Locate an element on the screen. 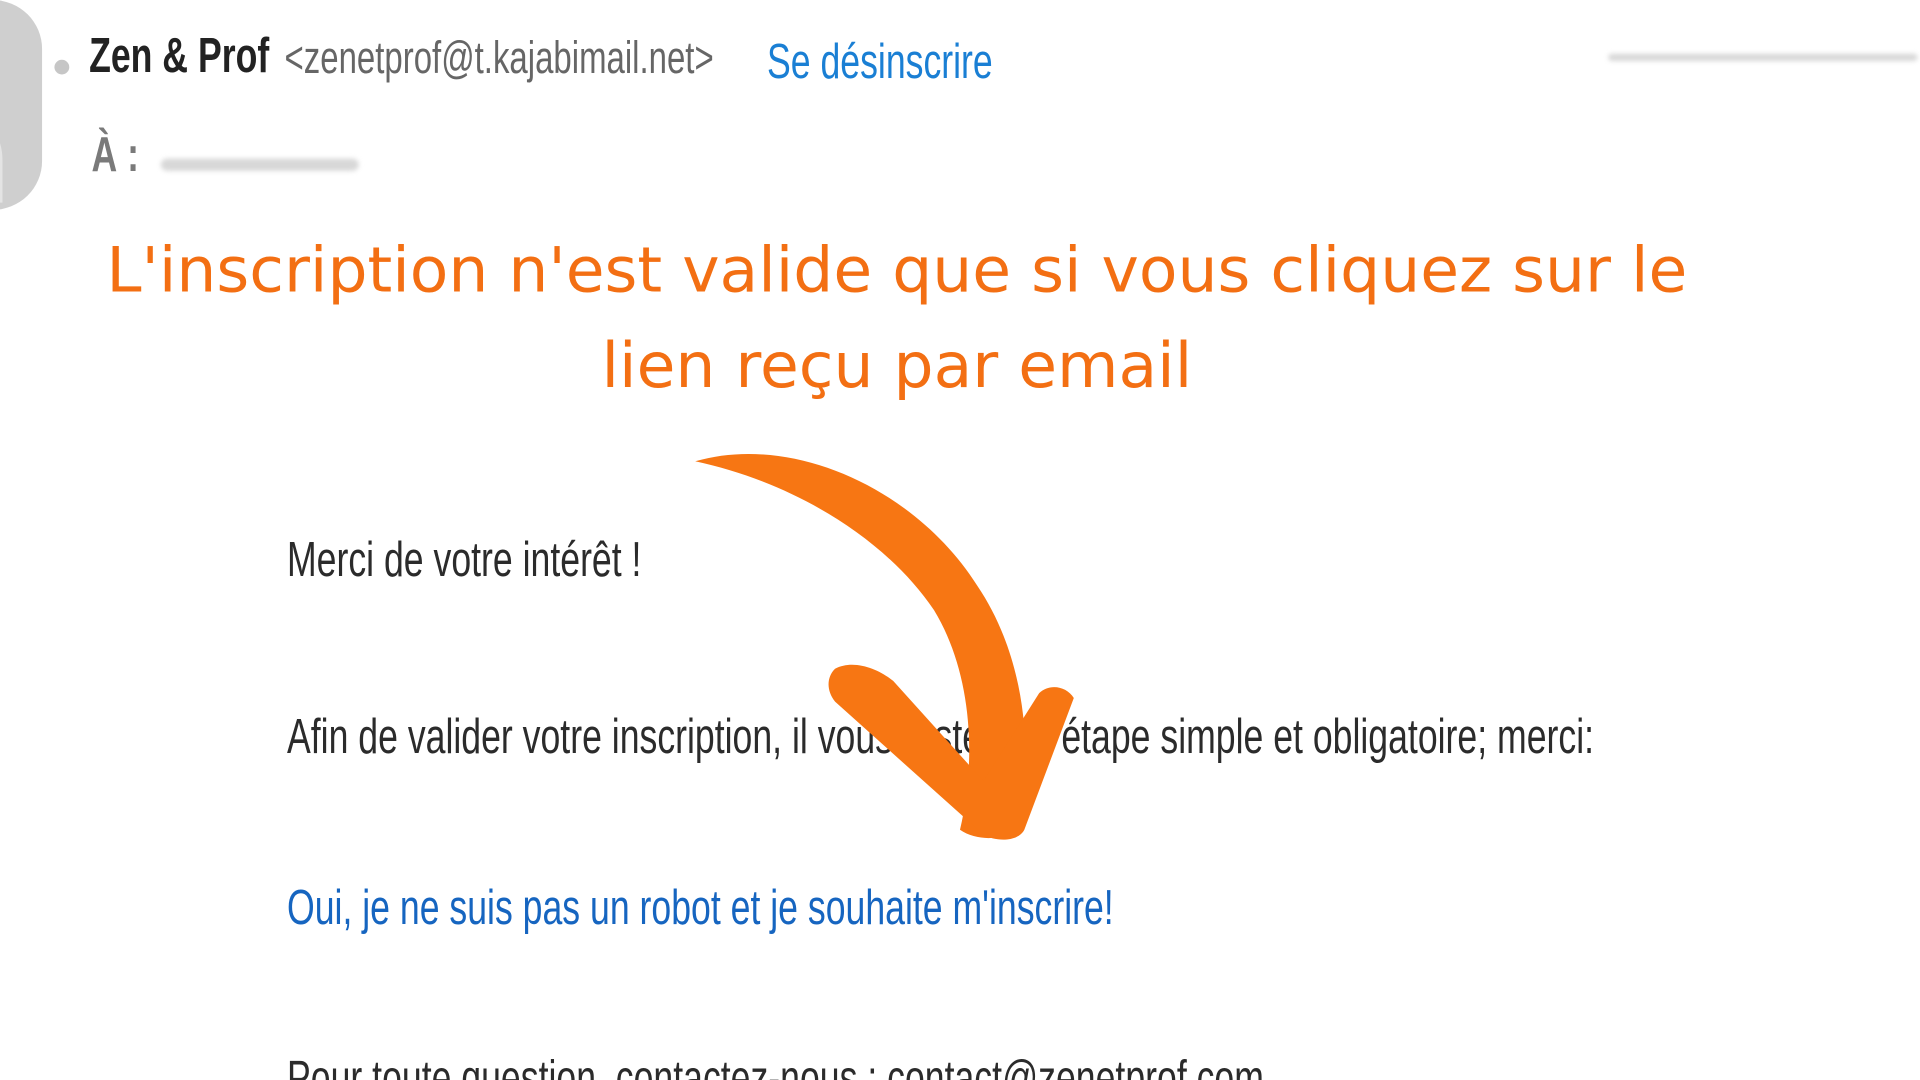 This screenshot has height=1080, width=1920. curved-arrow-down-icon is located at coordinates (884, 646).